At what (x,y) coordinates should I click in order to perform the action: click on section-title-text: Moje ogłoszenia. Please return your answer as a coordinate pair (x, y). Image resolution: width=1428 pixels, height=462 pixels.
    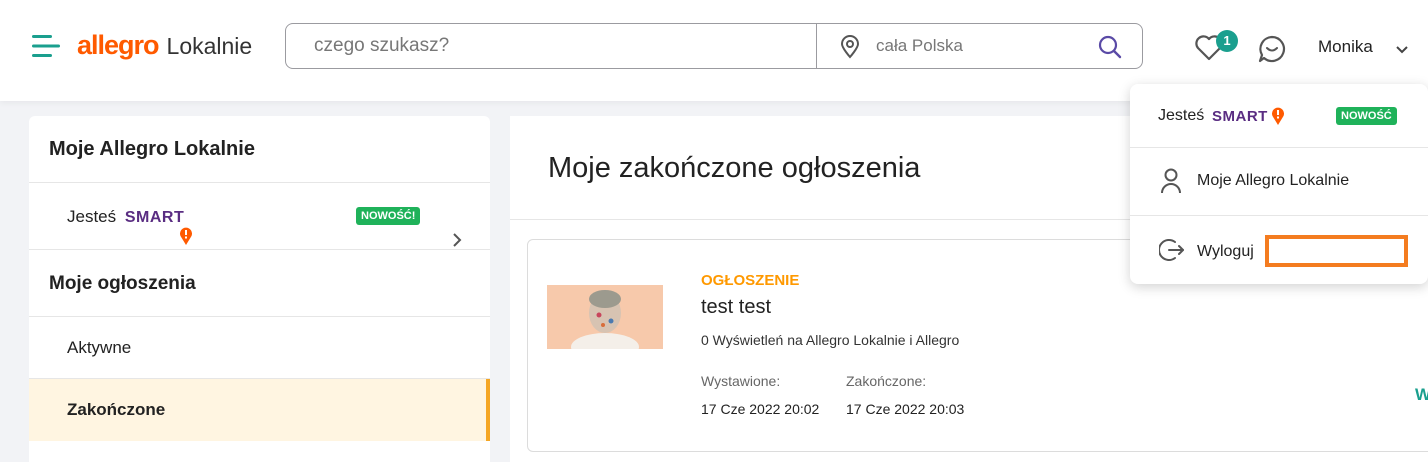
    Looking at the image, I should click on (122, 283).